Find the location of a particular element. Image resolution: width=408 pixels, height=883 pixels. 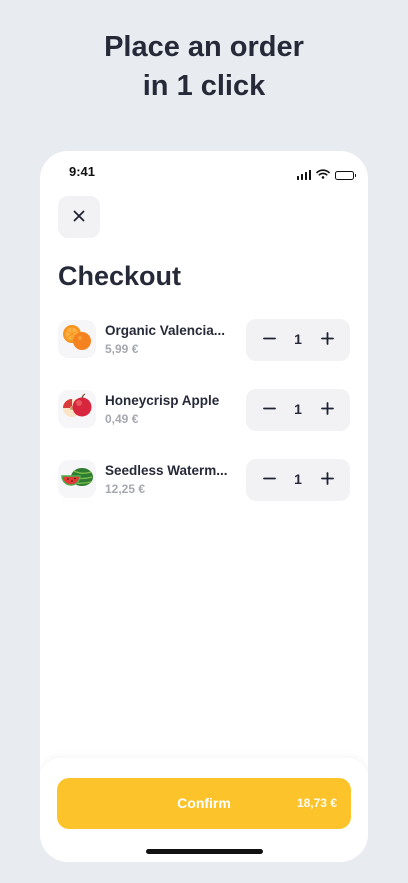

page-title: Checkout is located at coordinates (120, 276).